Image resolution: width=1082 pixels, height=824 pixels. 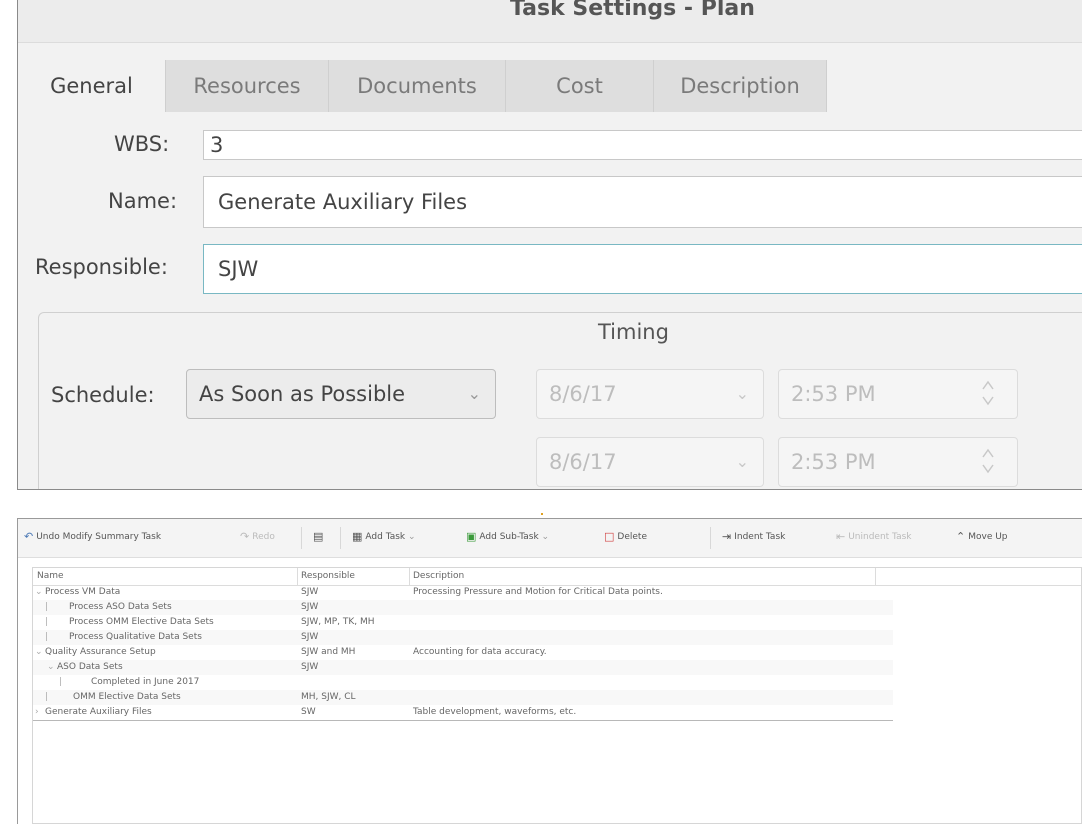 What do you see at coordinates (642, 269) in the screenshot?
I see `responsible-field: SJW` at bounding box center [642, 269].